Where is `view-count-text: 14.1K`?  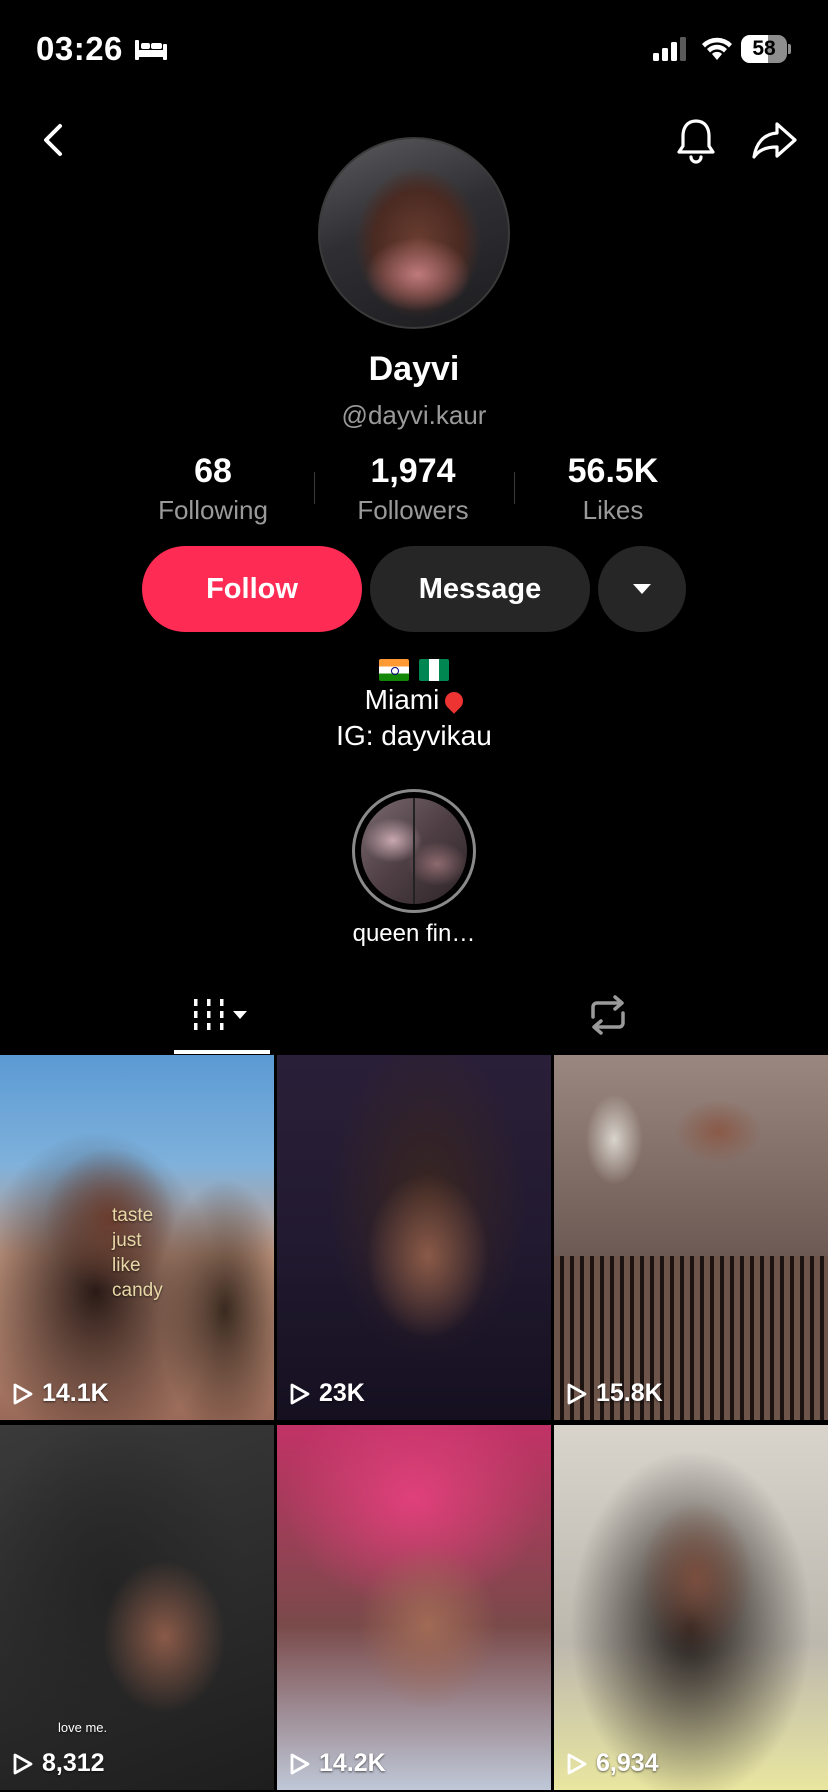 view-count-text: 14.1K is located at coordinates (75, 1393).